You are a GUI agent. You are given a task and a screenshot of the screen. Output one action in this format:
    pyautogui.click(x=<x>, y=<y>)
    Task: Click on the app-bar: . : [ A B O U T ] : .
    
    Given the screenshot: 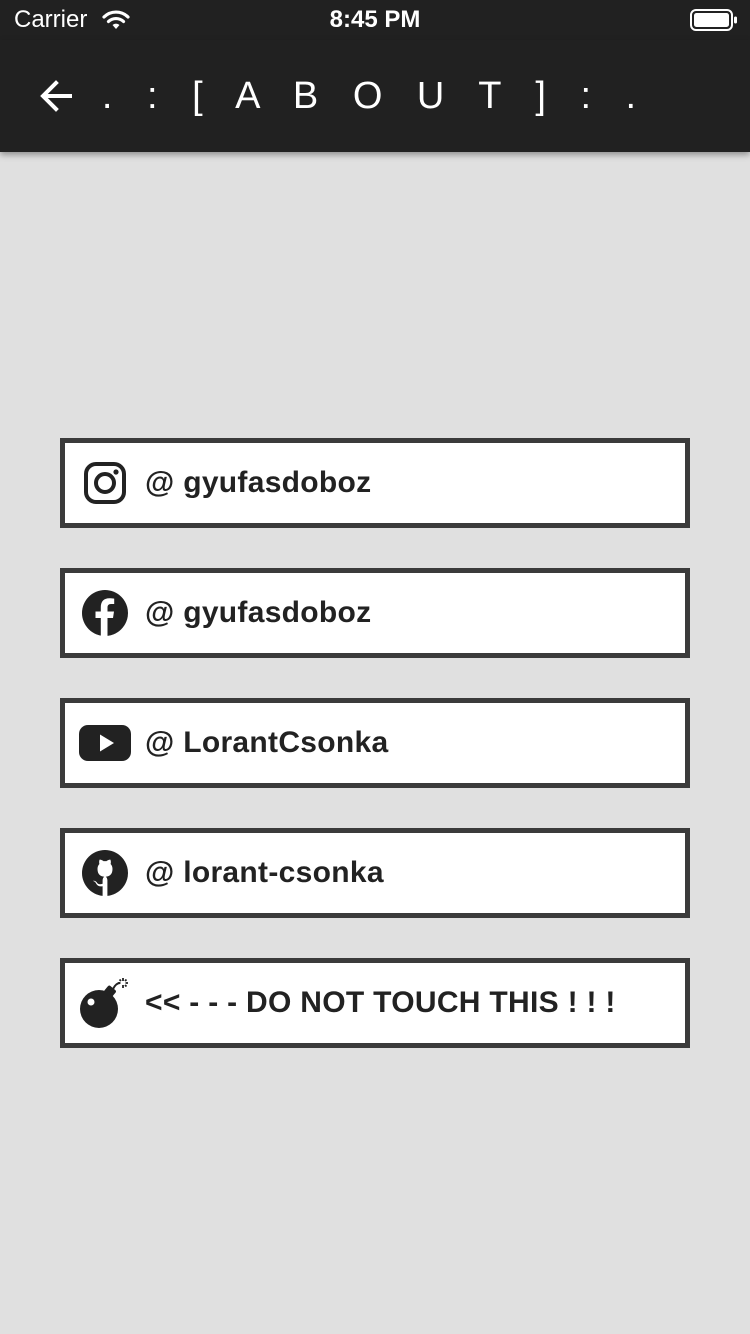 What is the action you would take?
    pyautogui.click(x=375, y=96)
    